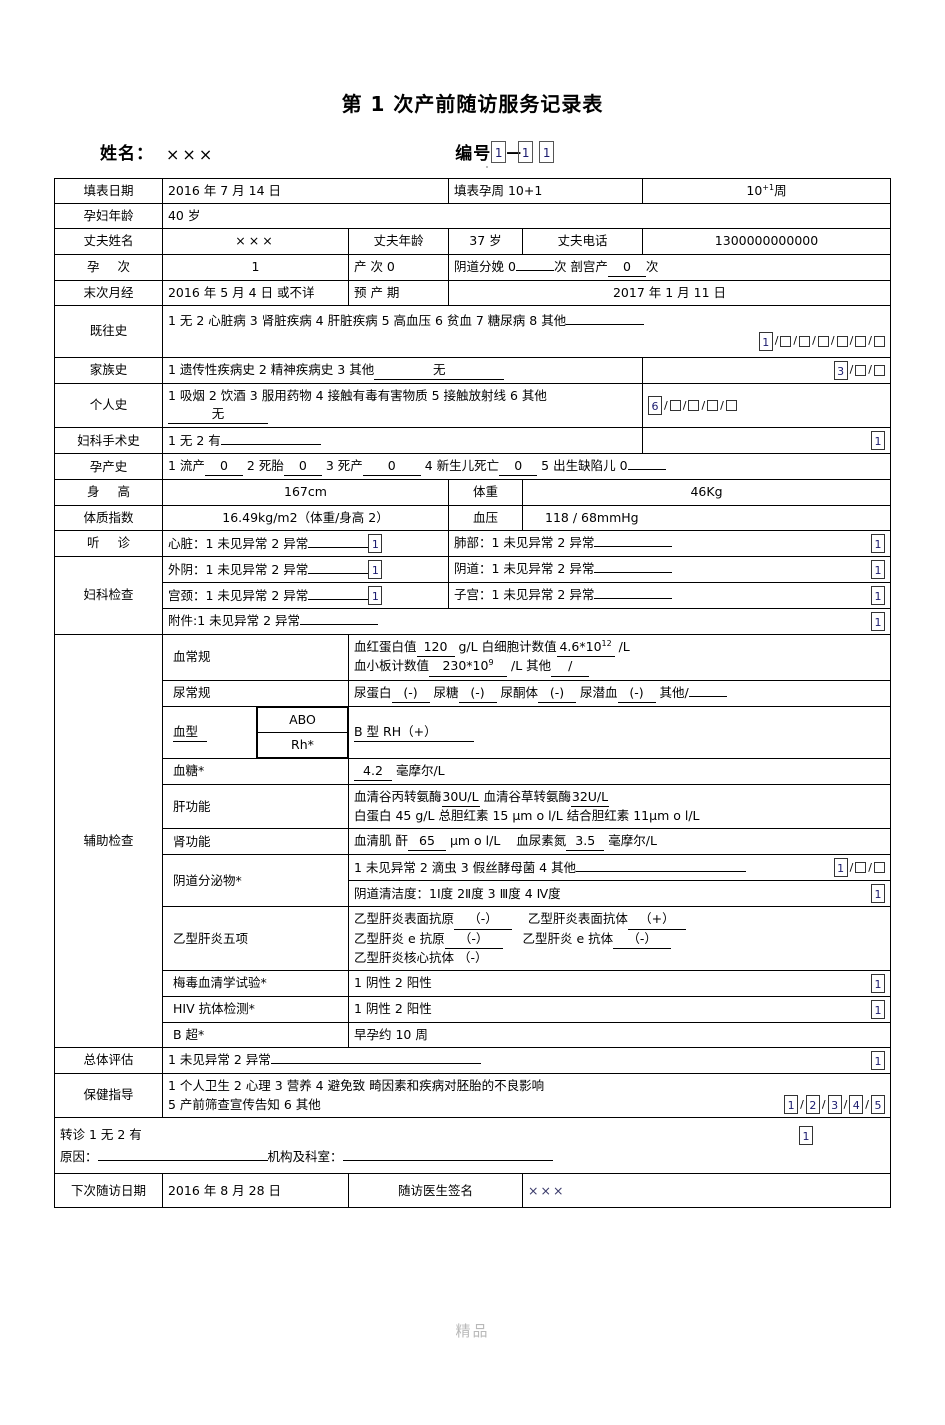  Describe the element at coordinates (485, 241) in the screenshot. I see `husband-age-value: 37 岁` at that location.